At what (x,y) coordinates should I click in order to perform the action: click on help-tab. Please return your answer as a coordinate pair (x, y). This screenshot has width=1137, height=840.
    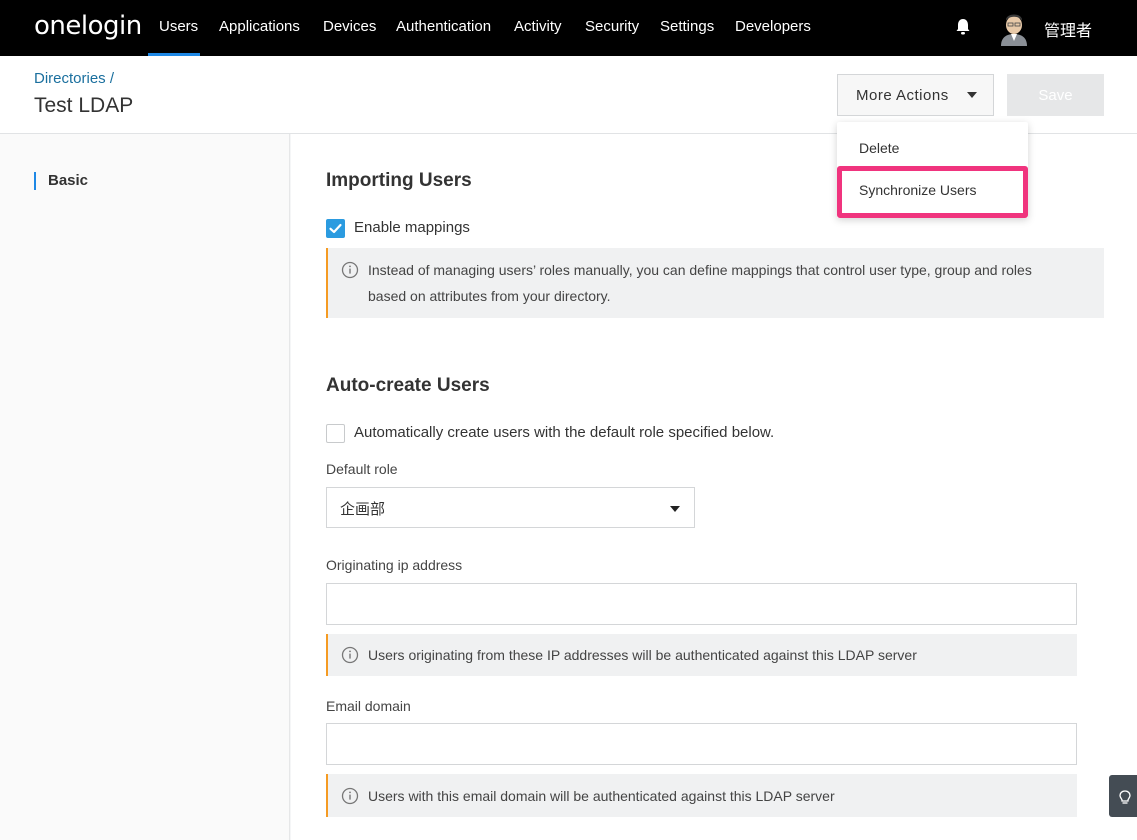
    Looking at the image, I should click on (1123, 796).